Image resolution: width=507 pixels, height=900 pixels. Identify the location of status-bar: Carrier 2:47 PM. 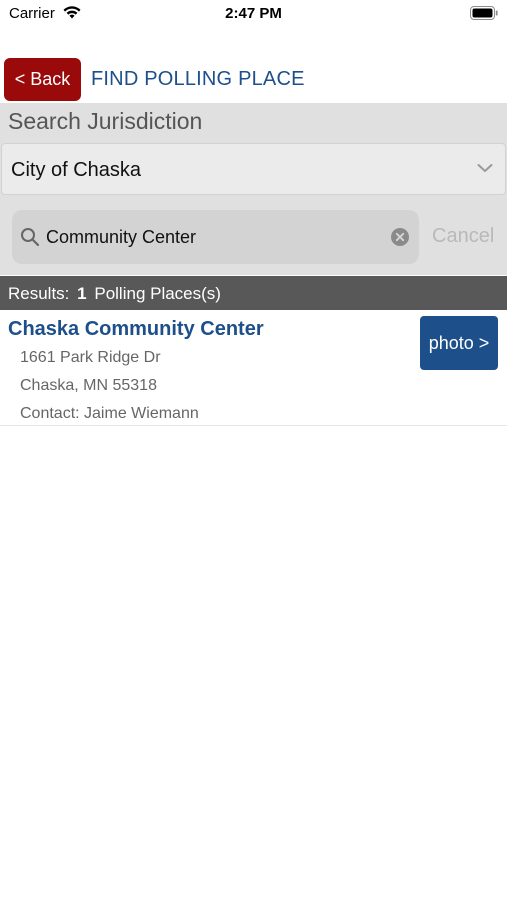
(253, 15).